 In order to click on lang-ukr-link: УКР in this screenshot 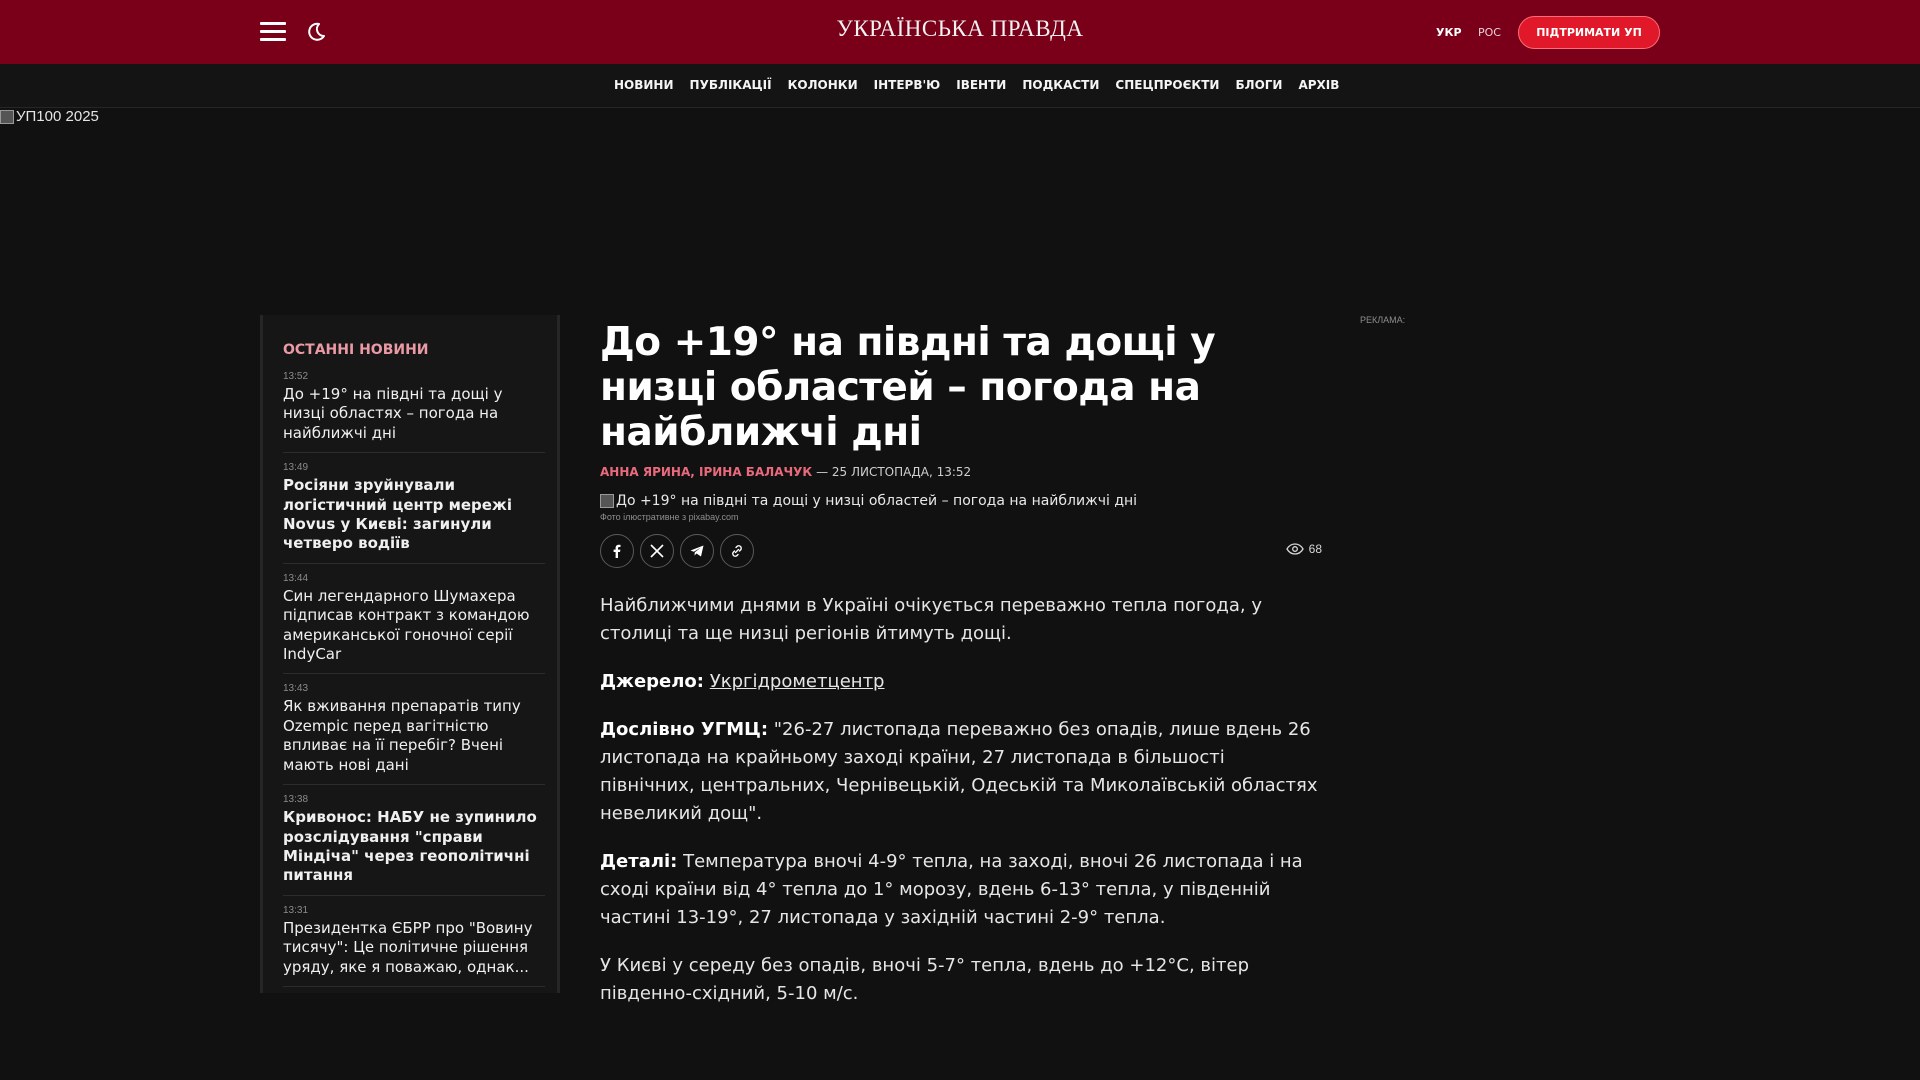, I will do `click(1449, 32)`.